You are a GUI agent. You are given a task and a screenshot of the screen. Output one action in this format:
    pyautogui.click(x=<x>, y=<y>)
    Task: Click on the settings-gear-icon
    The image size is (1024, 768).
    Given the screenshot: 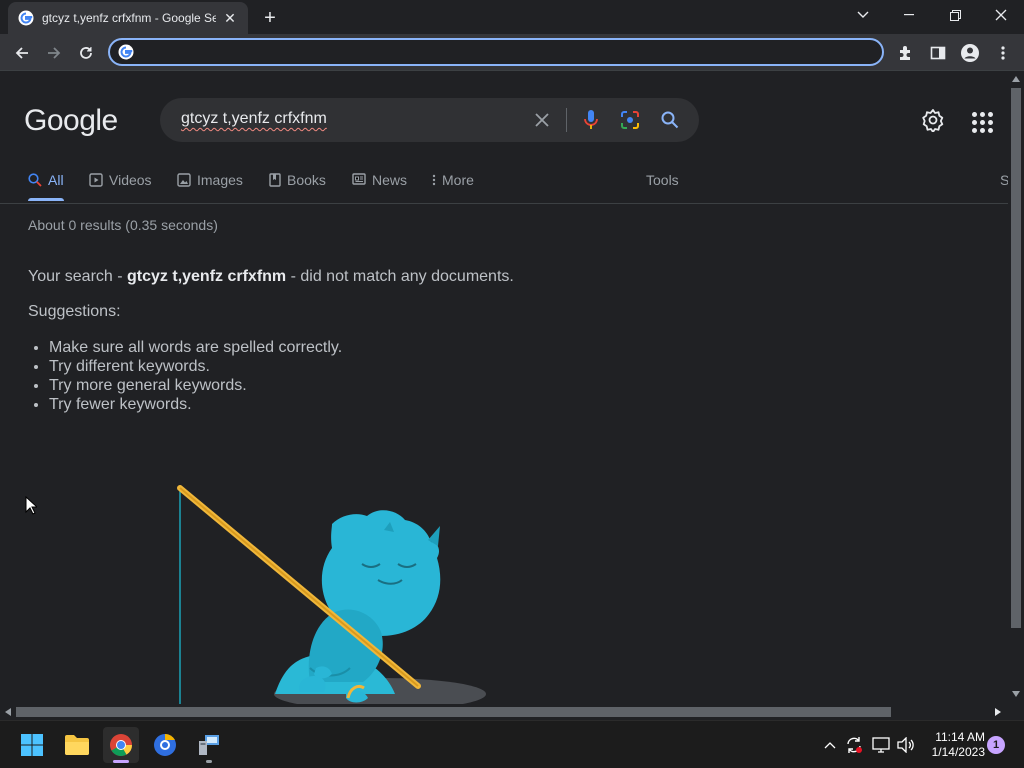 What is the action you would take?
    pyautogui.click(x=934, y=121)
    